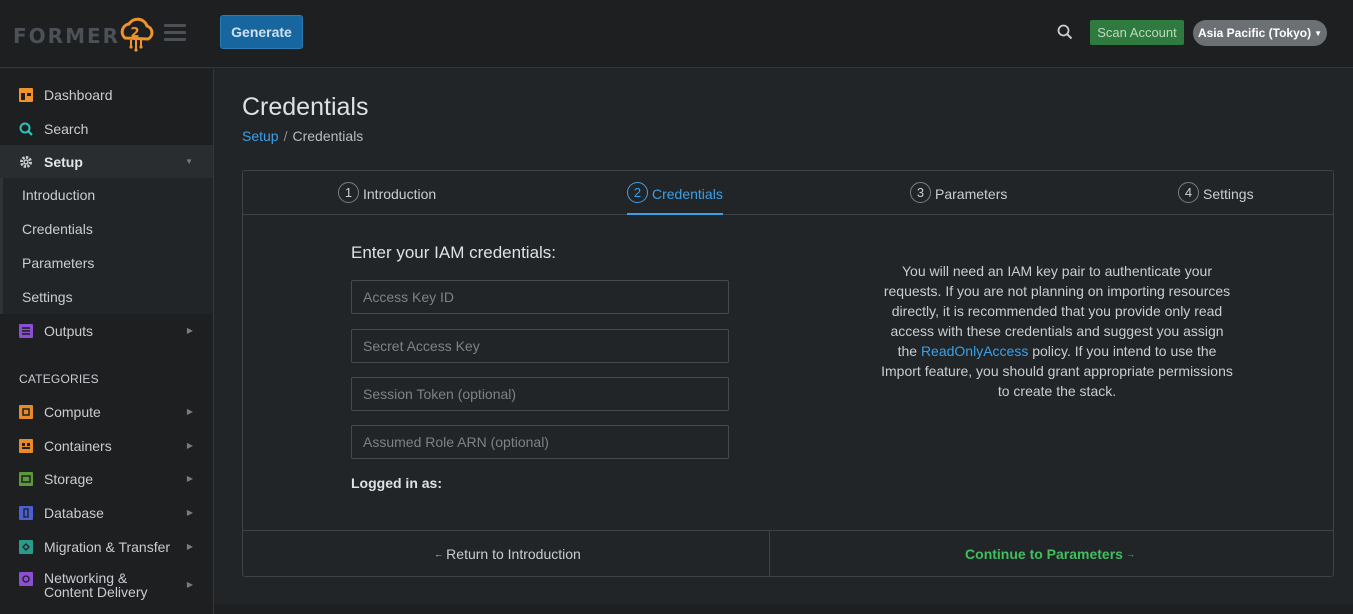 Image resolution: width=1353 pixels, height=614 pixels. What do you see at coordinates (106, 263) in the screenshot?
I see `sidebar-item-parameters: Parameters` at bounding box center [106, 263].